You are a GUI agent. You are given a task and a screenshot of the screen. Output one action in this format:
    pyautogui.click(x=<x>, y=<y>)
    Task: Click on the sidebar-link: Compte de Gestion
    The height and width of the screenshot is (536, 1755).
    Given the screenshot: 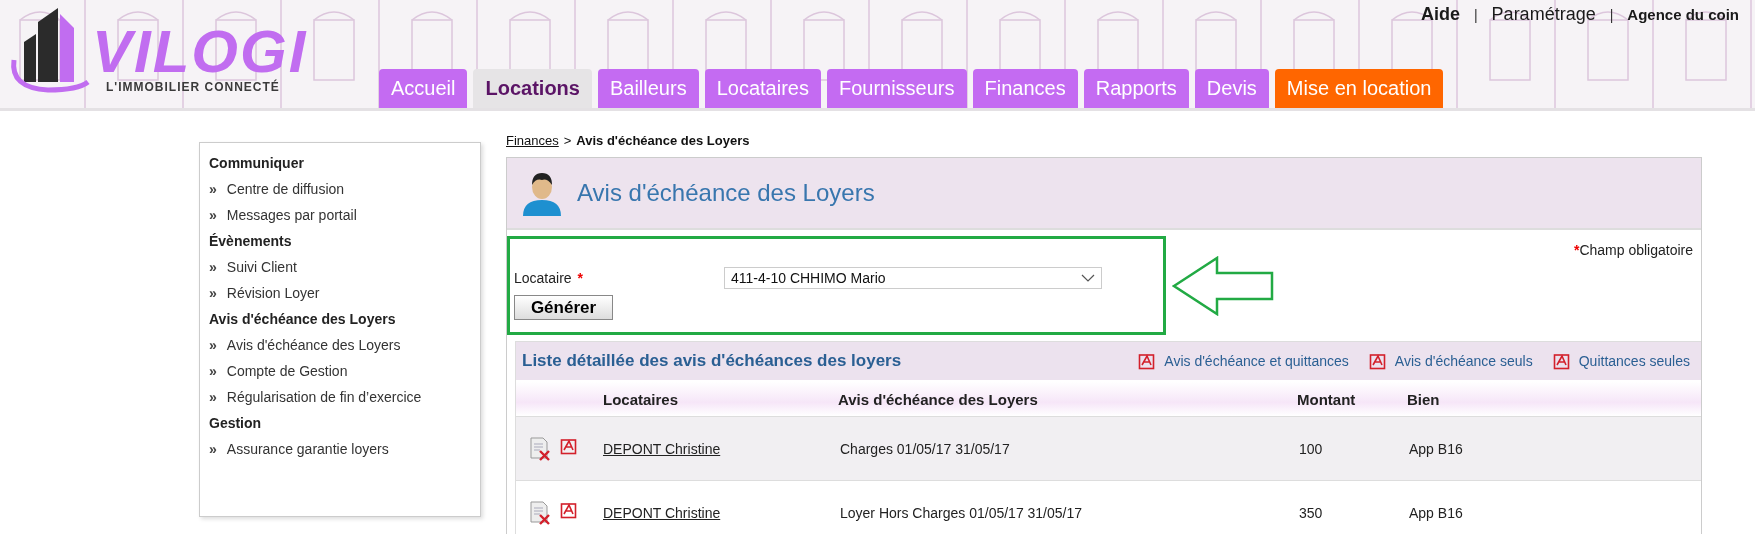 What is the action you would take?
    pyautogui.click(x=287, y=371)
    